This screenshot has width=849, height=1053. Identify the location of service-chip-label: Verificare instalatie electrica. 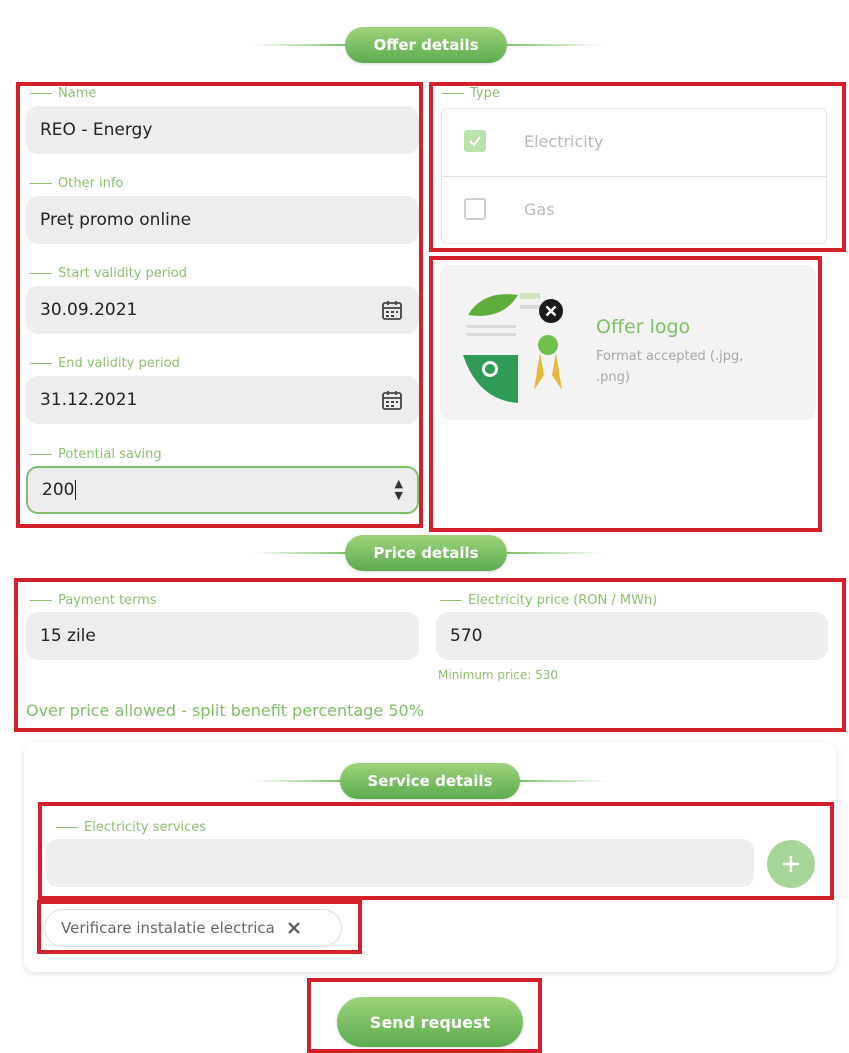
(168, 928).